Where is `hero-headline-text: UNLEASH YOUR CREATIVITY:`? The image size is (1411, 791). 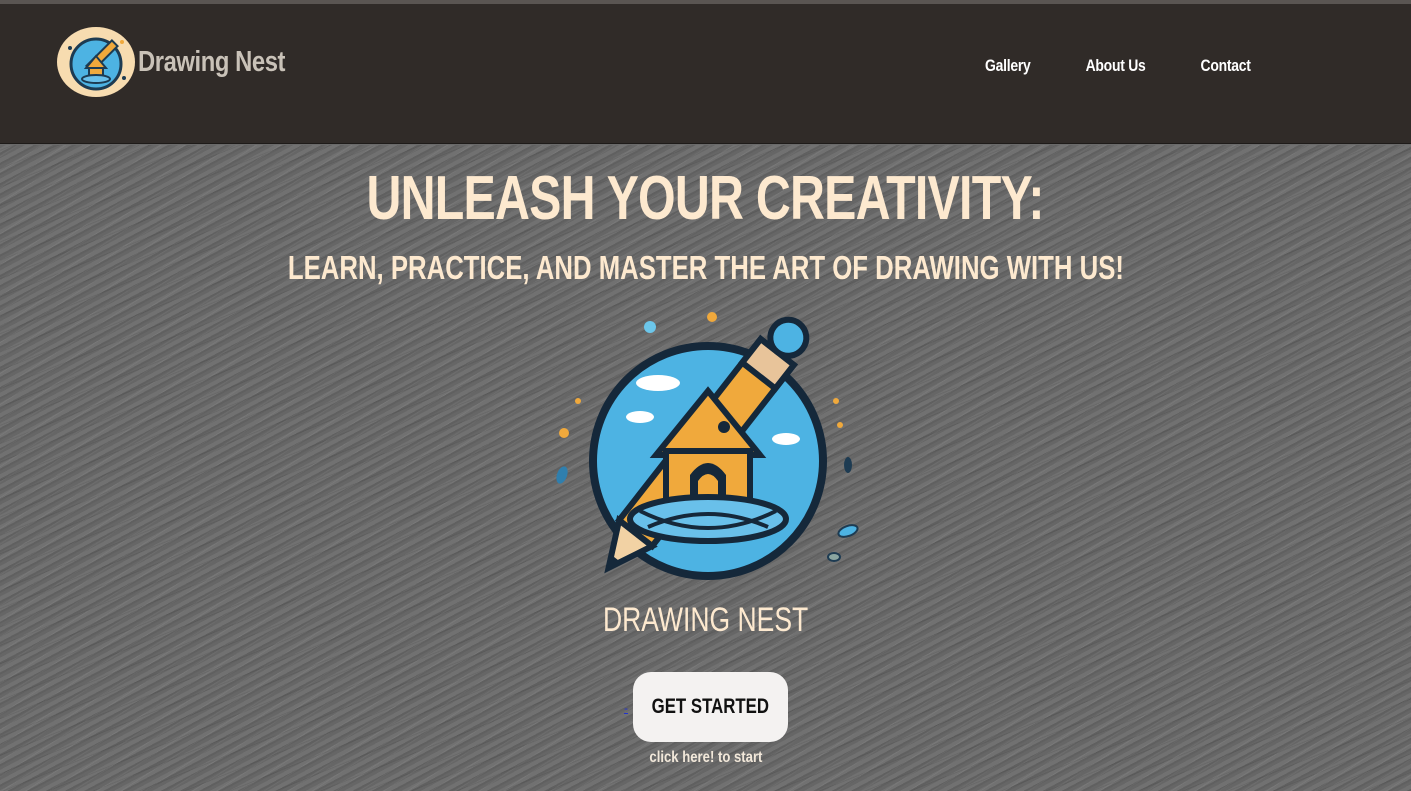
hero-headline-text: UNLEASH YOUR CREATIVITY: is located at coordinates (705, 198).